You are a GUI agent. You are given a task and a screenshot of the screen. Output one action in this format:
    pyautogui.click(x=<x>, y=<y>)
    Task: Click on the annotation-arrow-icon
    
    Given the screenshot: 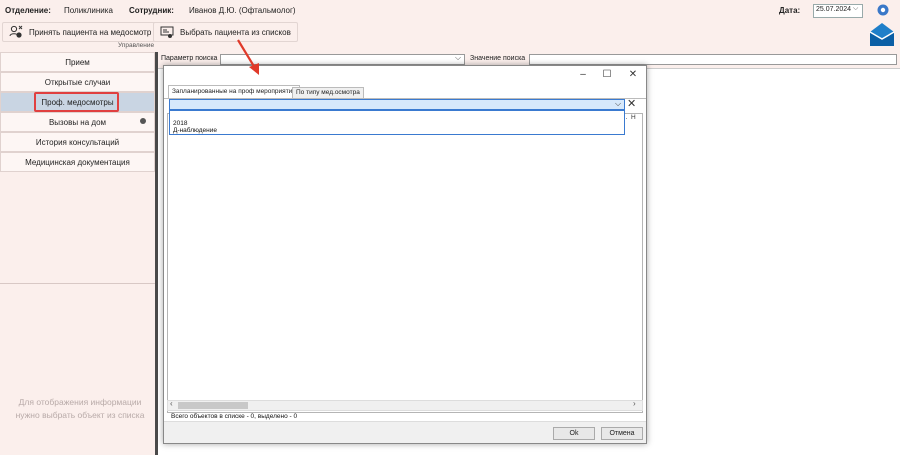 What is the action you would take?
    pyautogui.click(x=248, y=57)
    